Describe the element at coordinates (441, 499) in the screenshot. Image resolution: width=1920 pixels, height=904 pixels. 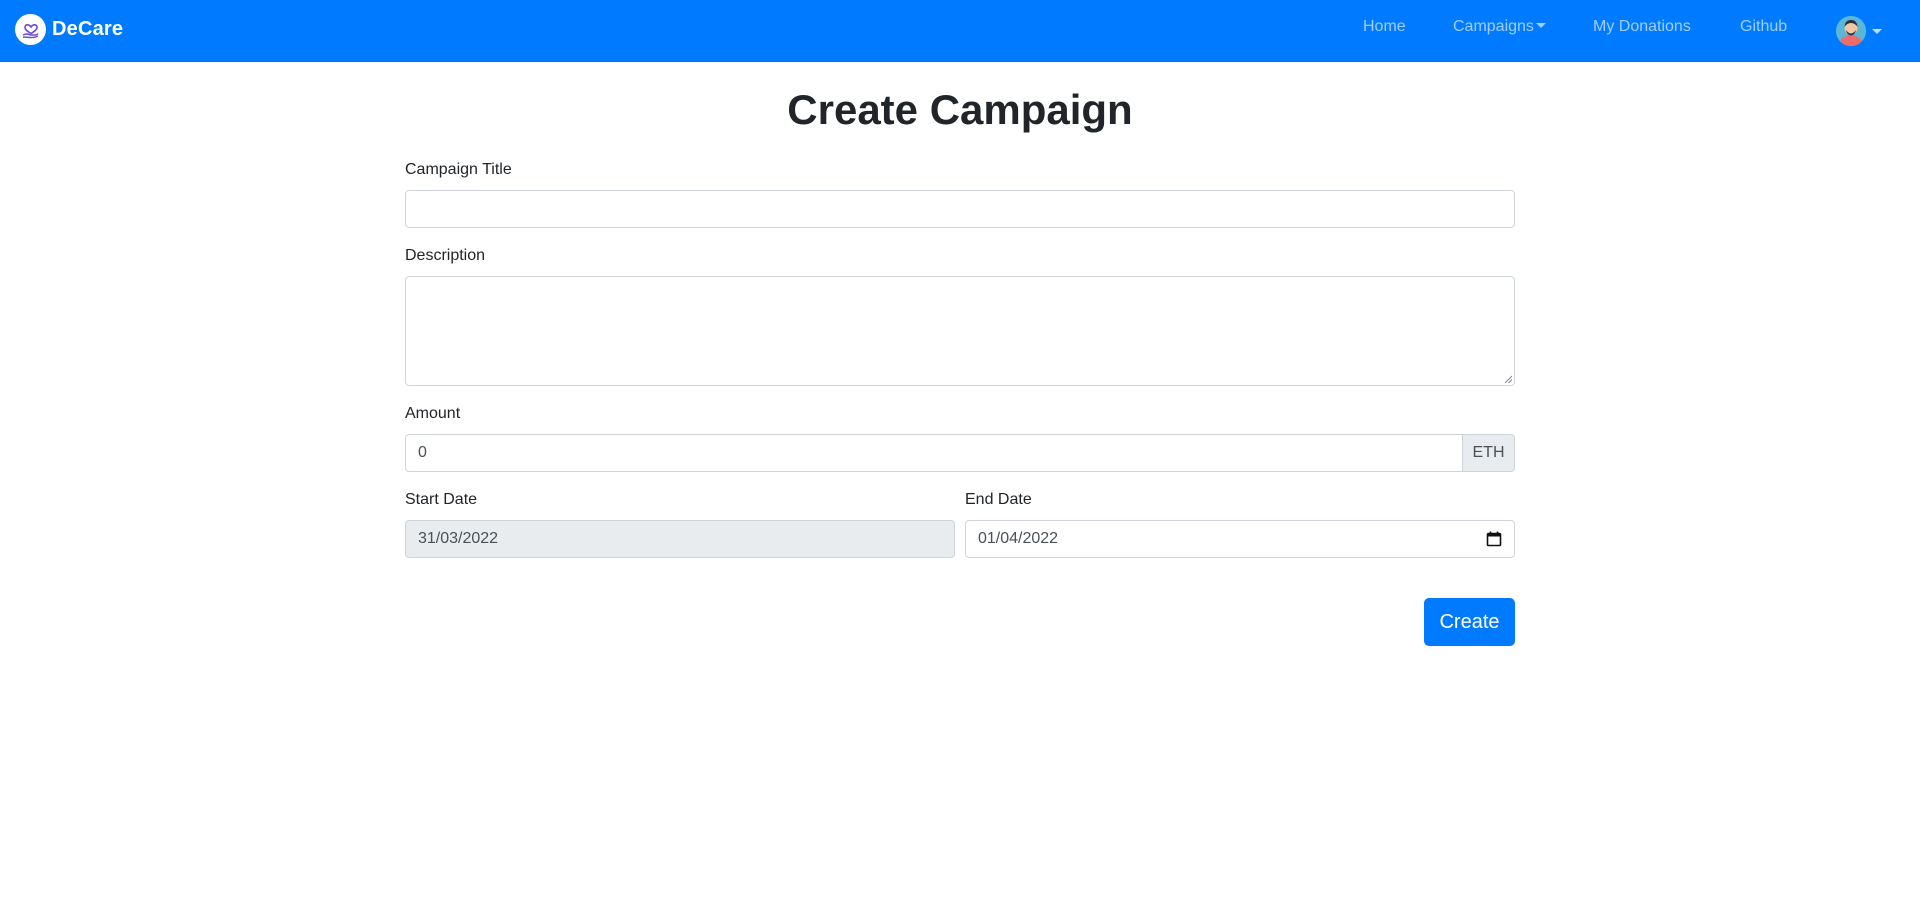
I see `start-date-label: Start Date` at that location.